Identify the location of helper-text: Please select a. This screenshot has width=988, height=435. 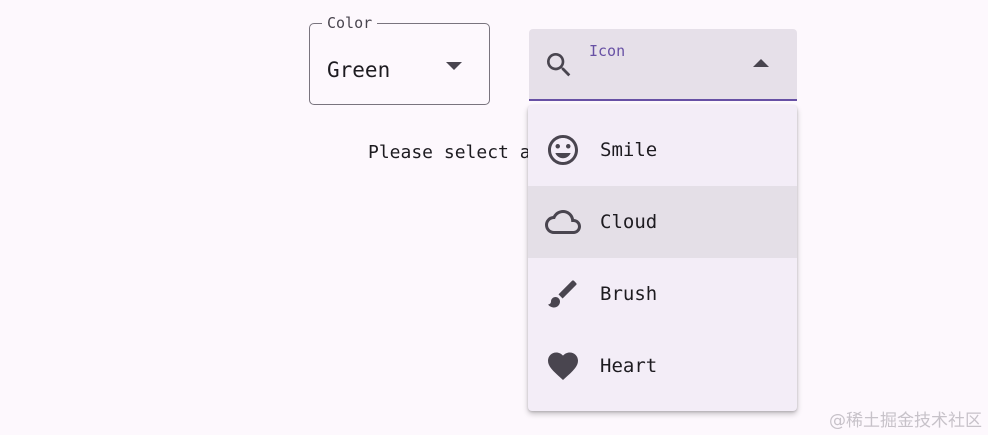
(449, 152).